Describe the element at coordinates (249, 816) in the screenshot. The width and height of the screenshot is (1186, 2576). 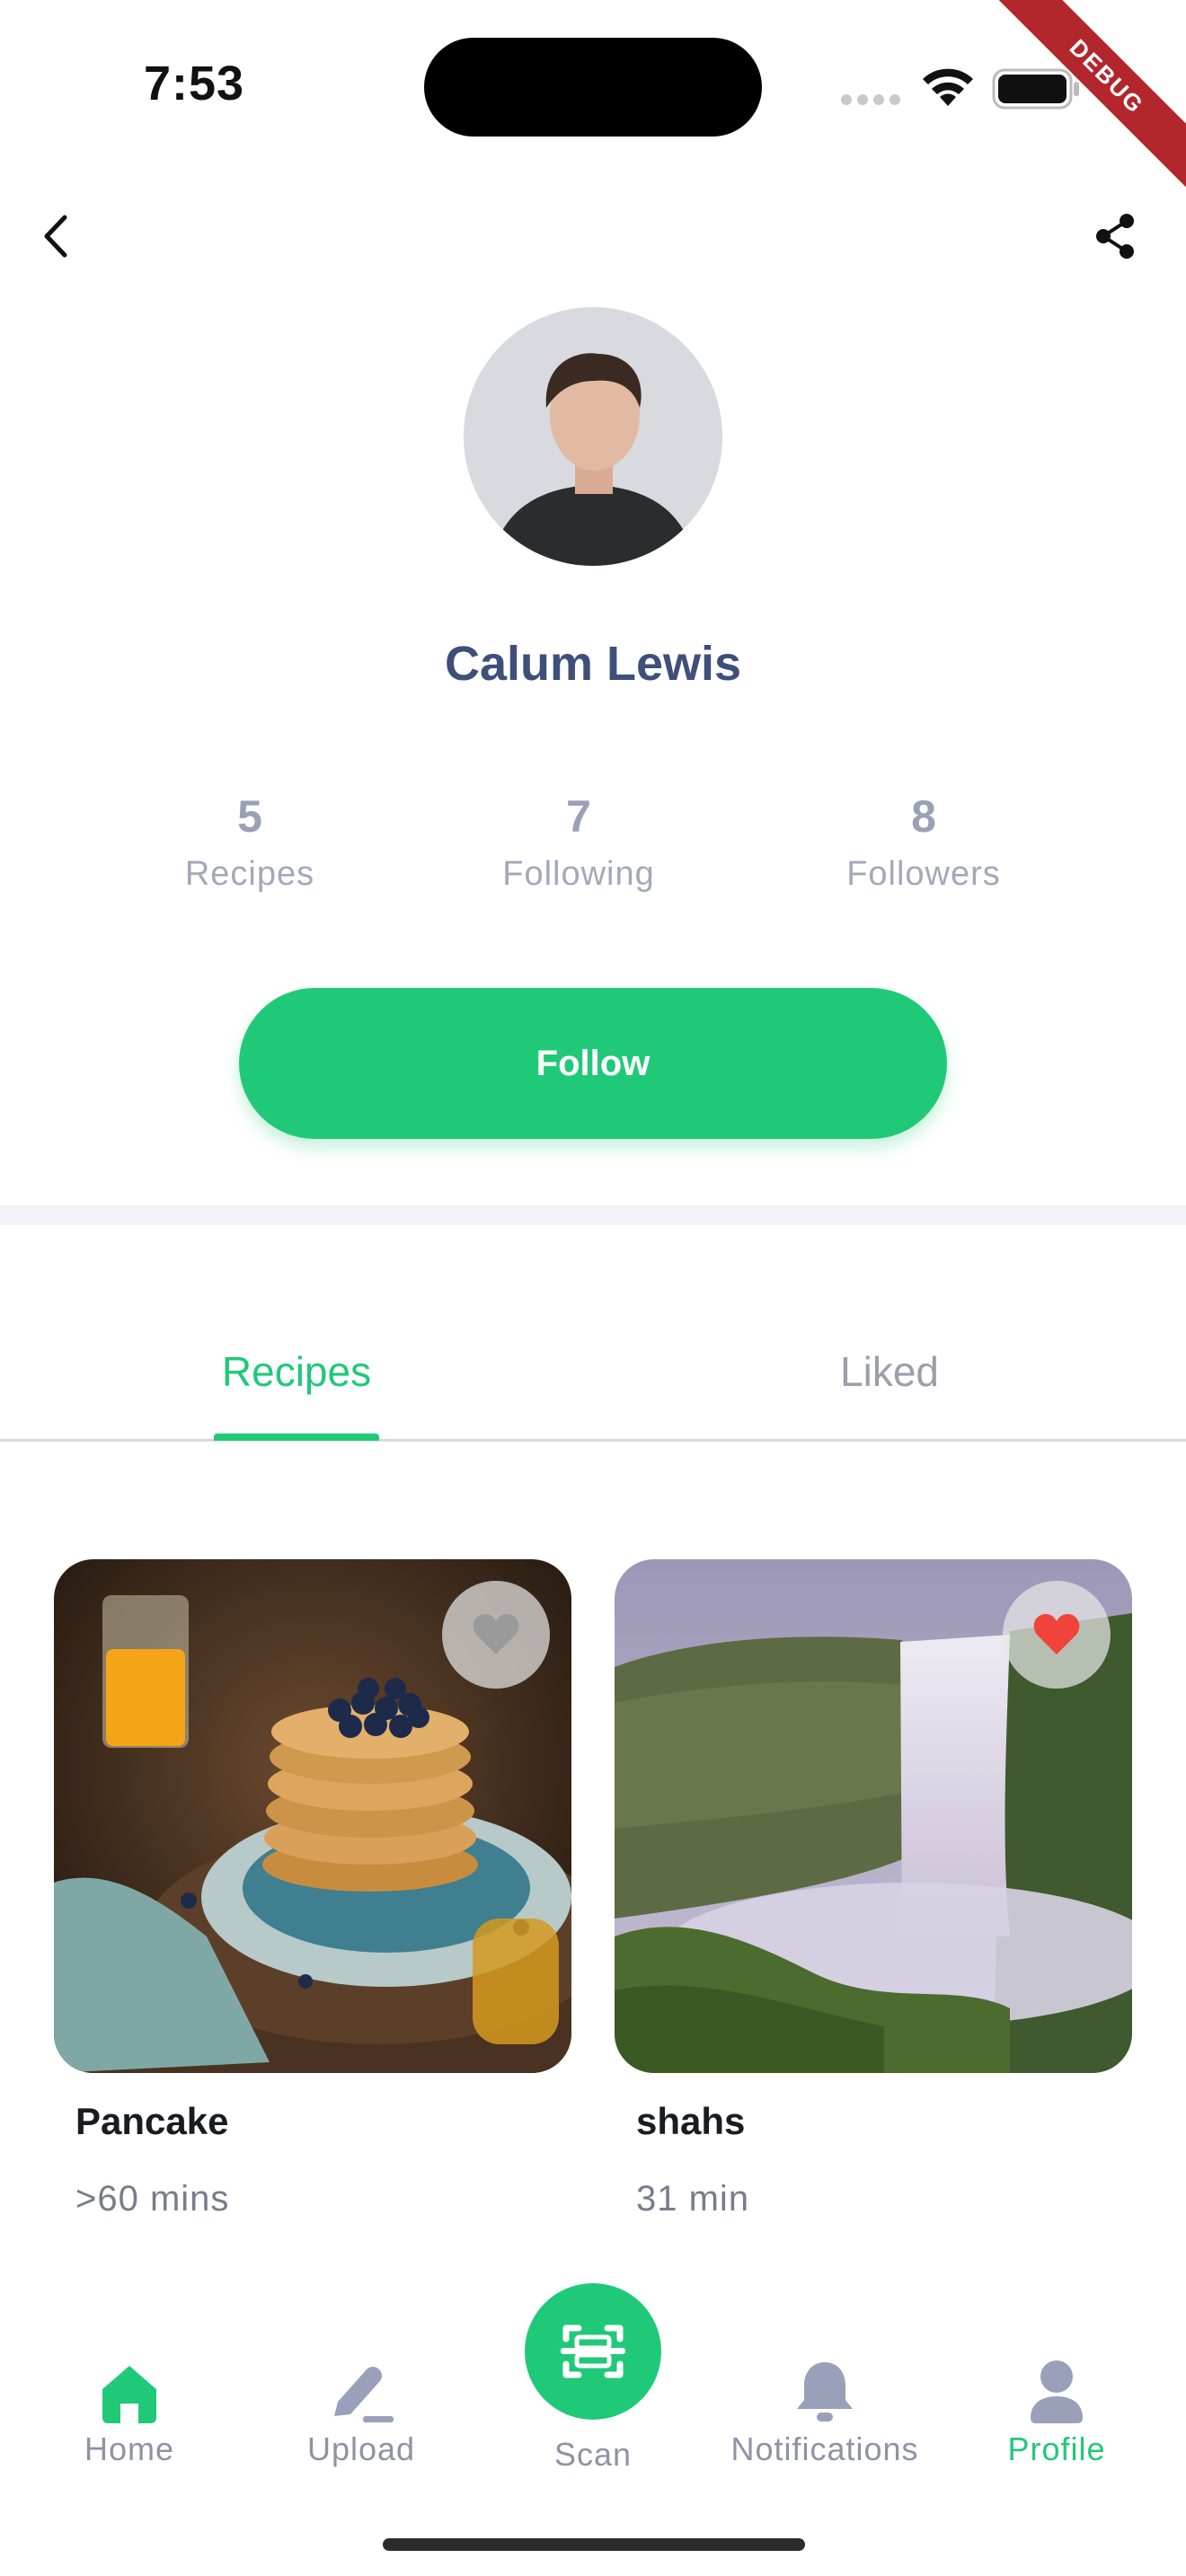
I see `stat-recipes-count: 5` at that location.